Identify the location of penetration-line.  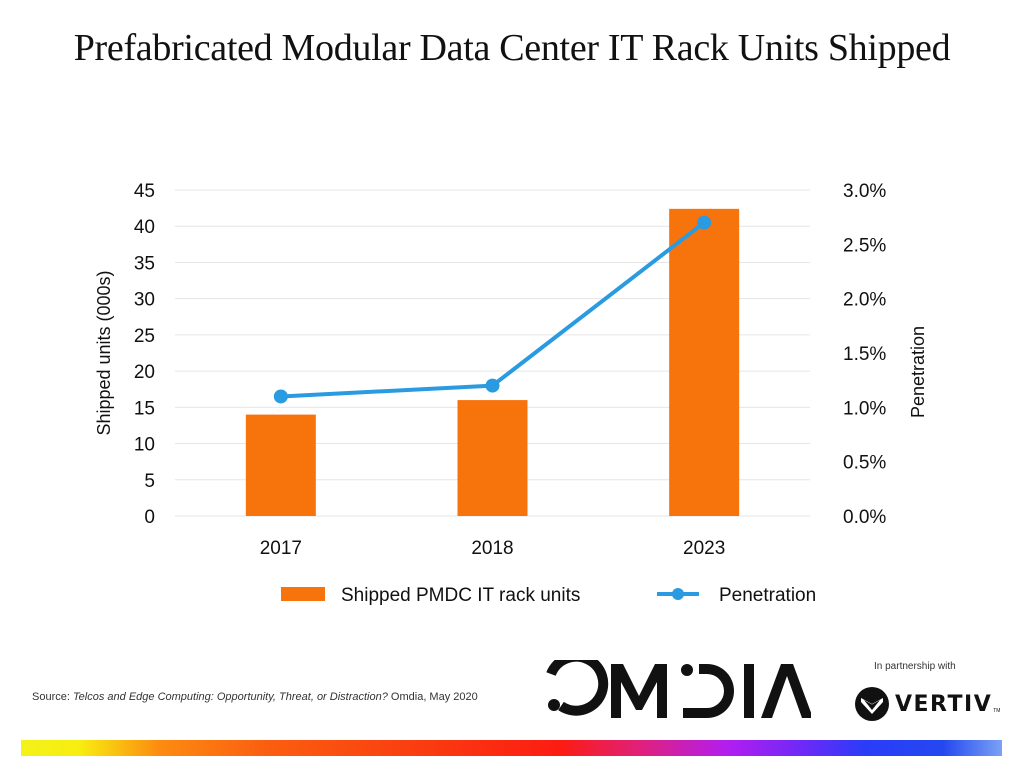
(493, 310).